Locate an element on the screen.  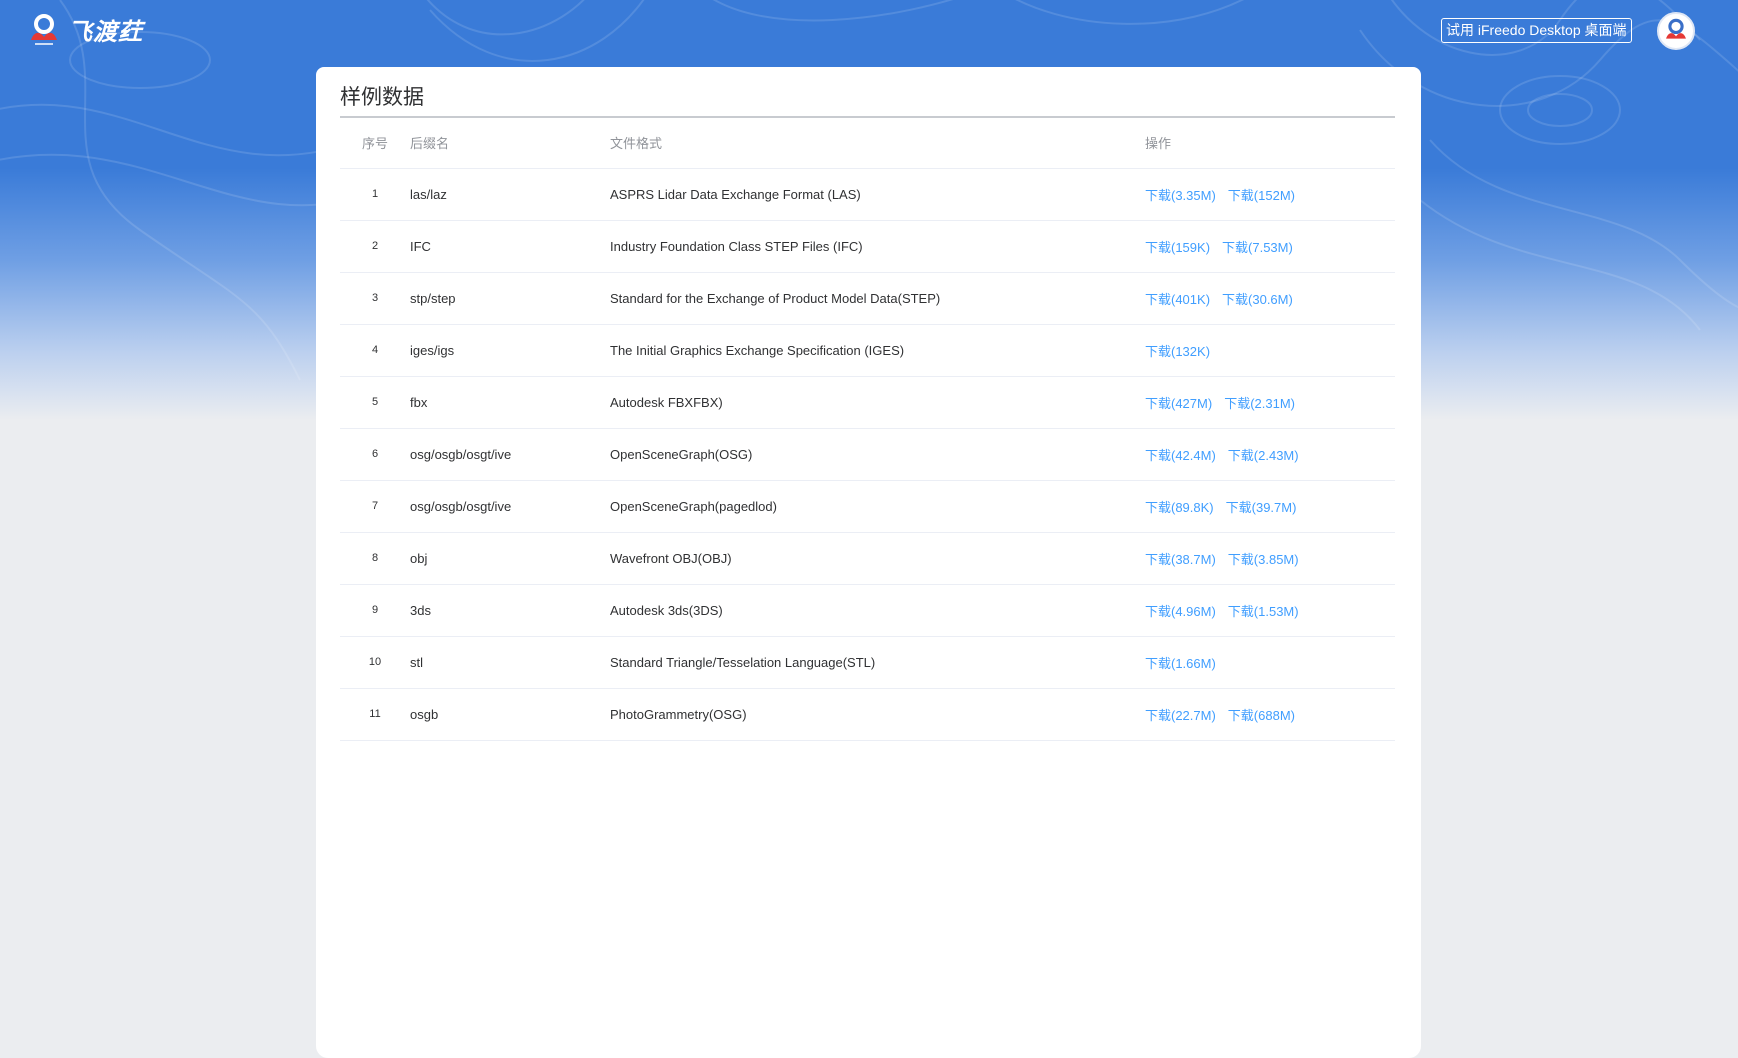
table-row: 8 obj Wavefront OBJ(OBJ) 下载(38.7M) 下载(3.85M) is located at coordinates (867, 558).